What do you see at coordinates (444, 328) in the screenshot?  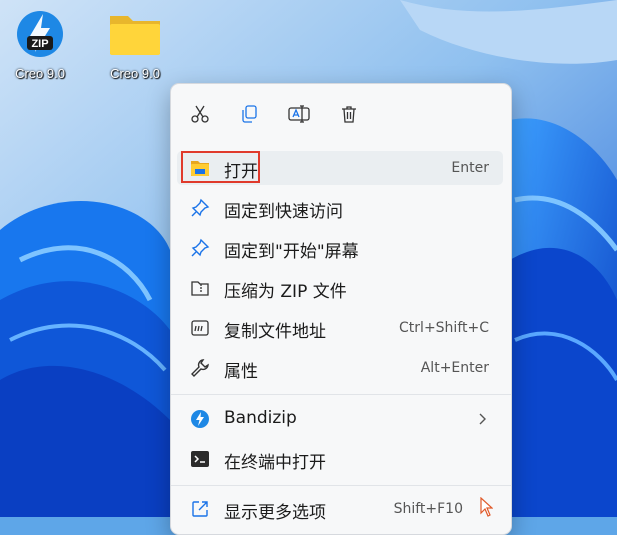 I see `menu-item-shortcut: Ctrl+Shift+C` at bounding box center [444, 328].